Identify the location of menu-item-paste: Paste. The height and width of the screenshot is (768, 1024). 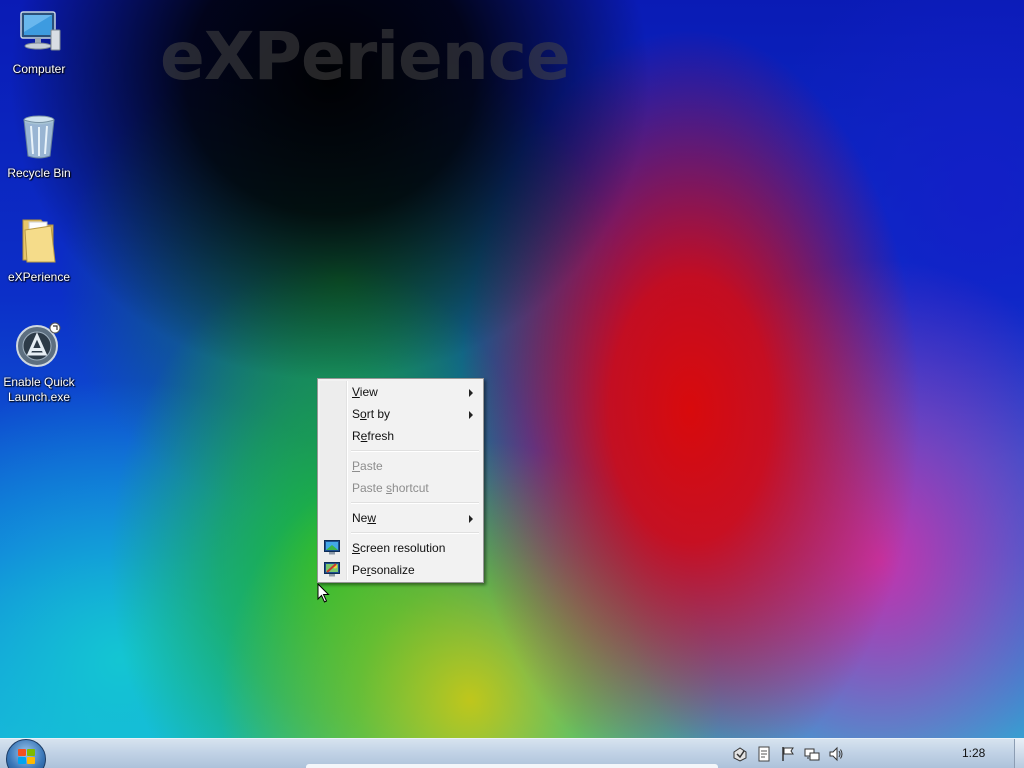
(400, 466).